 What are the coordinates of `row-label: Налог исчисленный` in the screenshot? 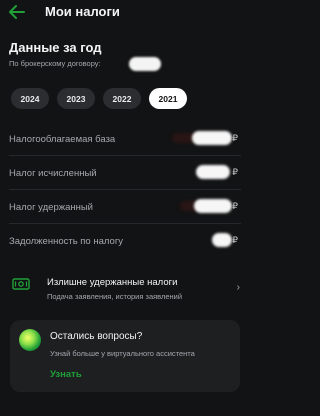 It's located at (53, 173).